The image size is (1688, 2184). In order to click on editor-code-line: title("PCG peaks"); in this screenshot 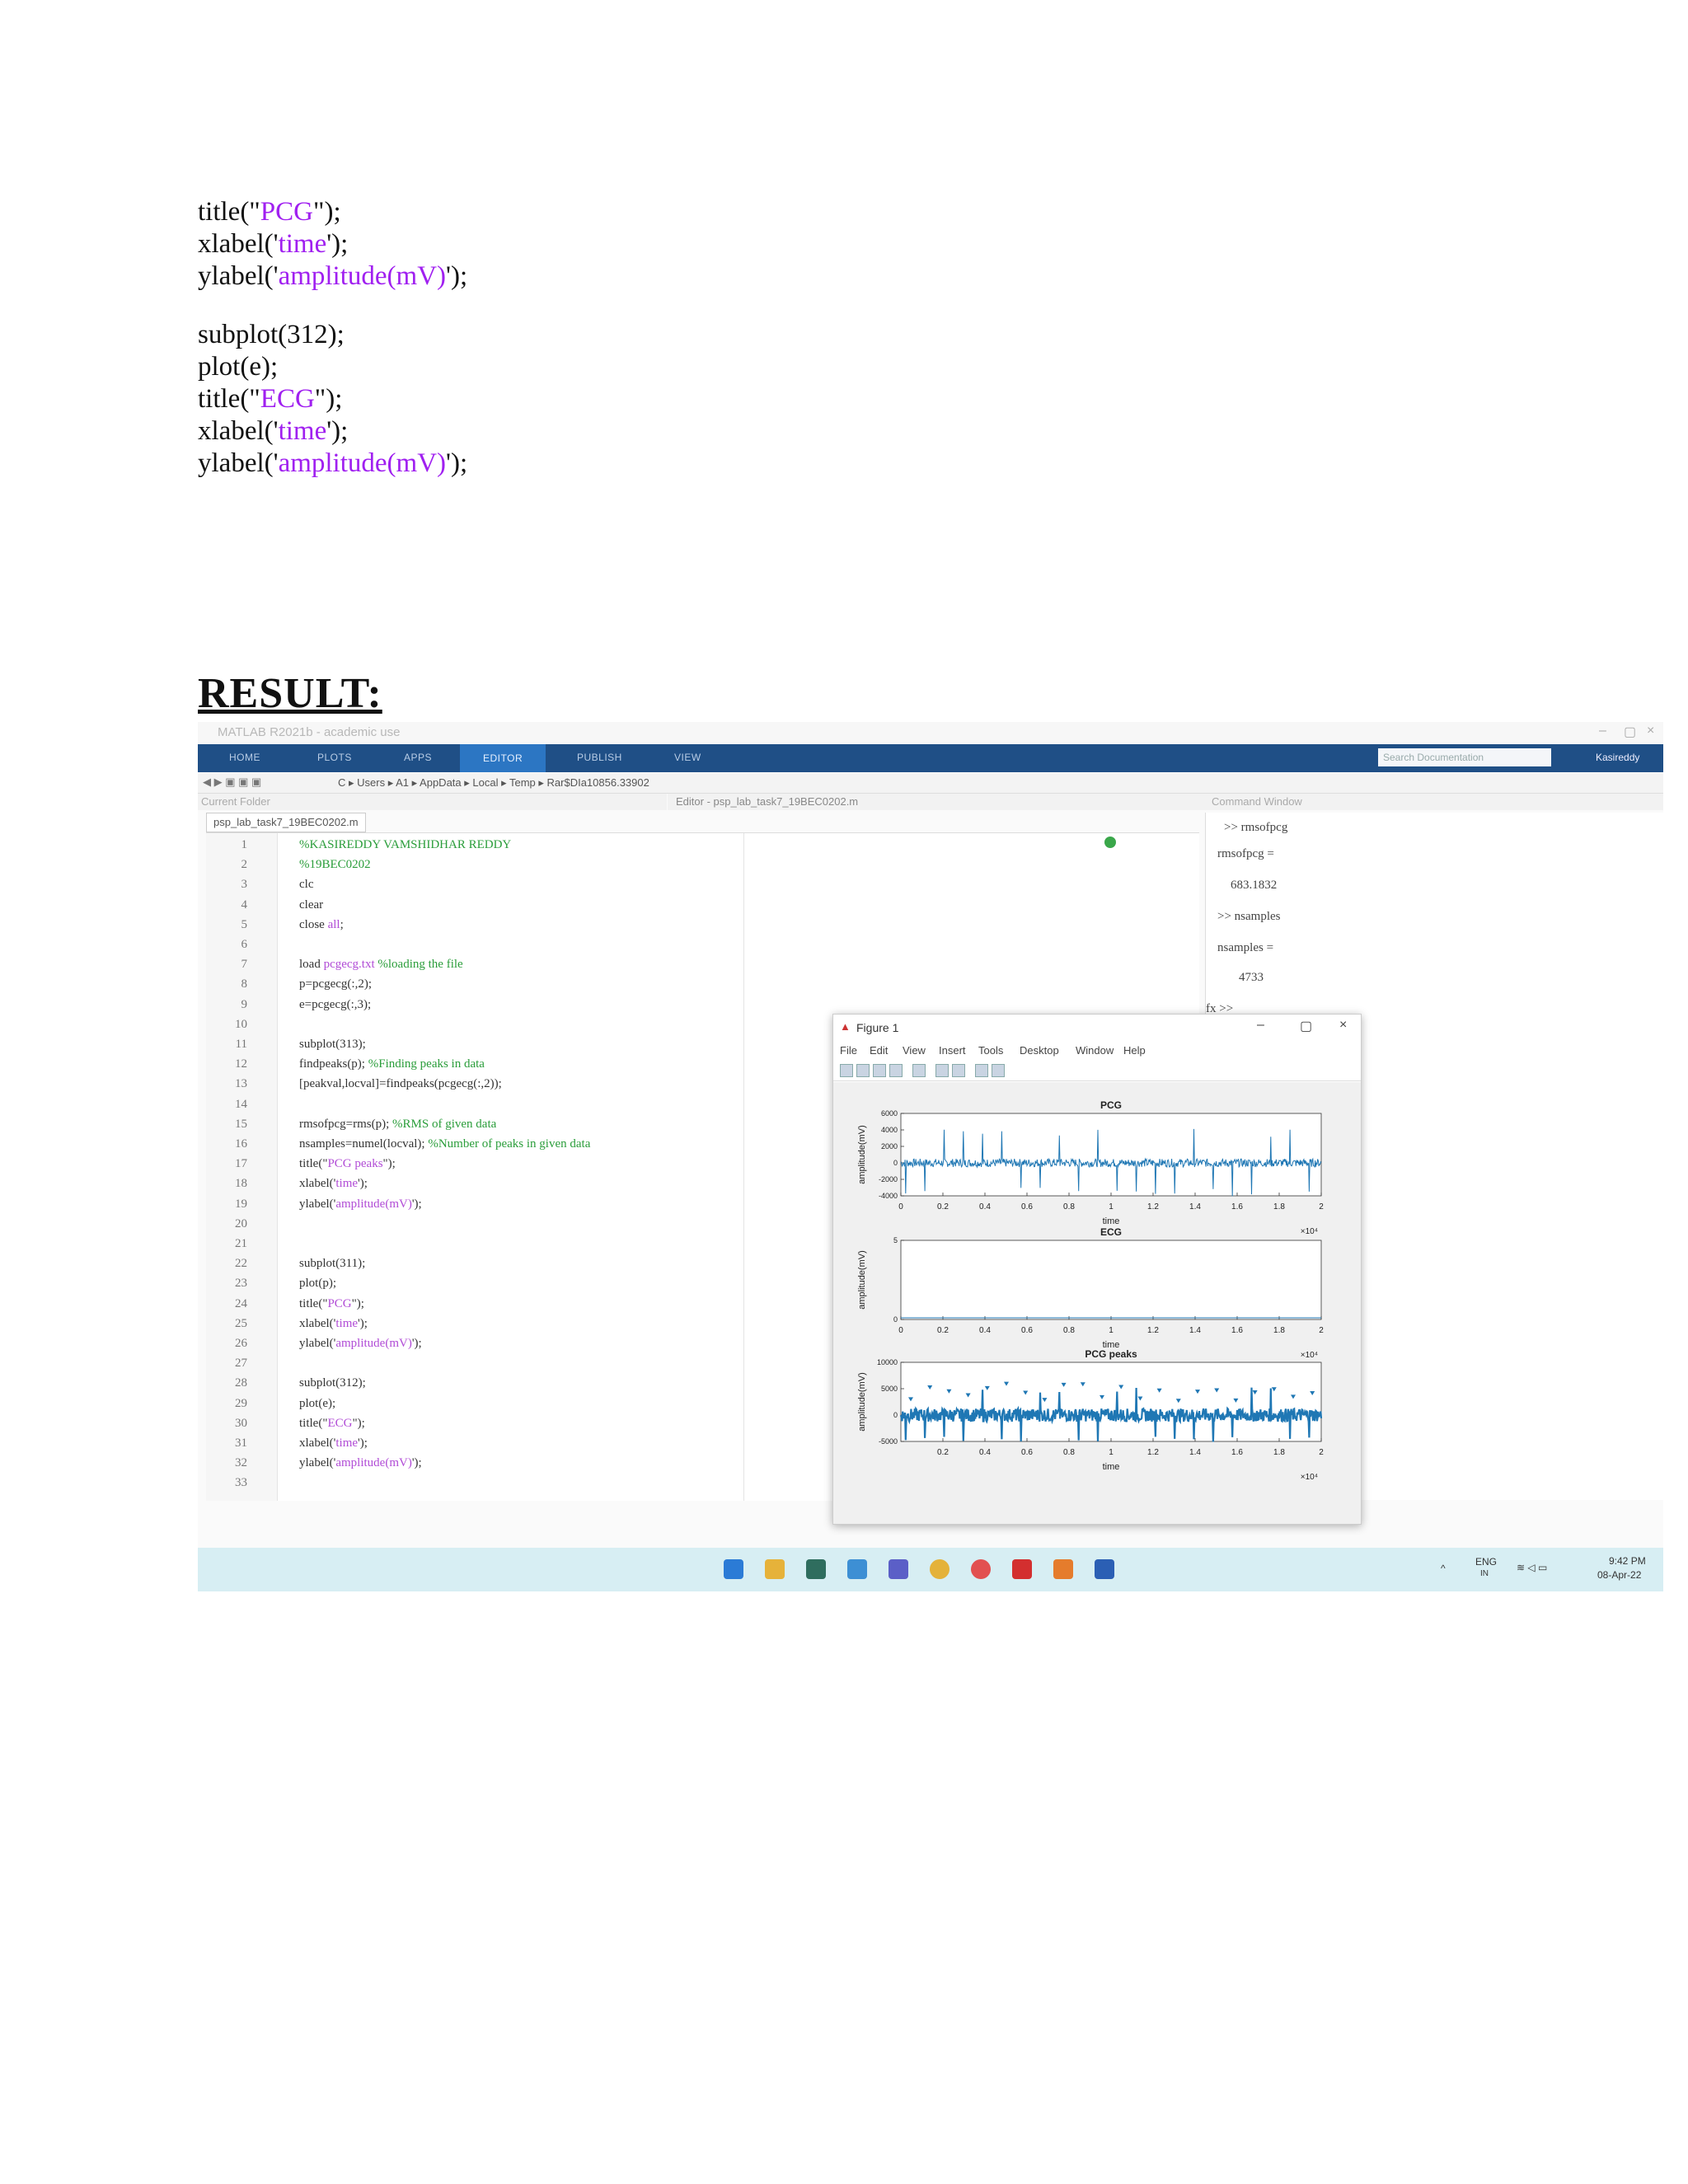, I will do `click(347, 1164)`.